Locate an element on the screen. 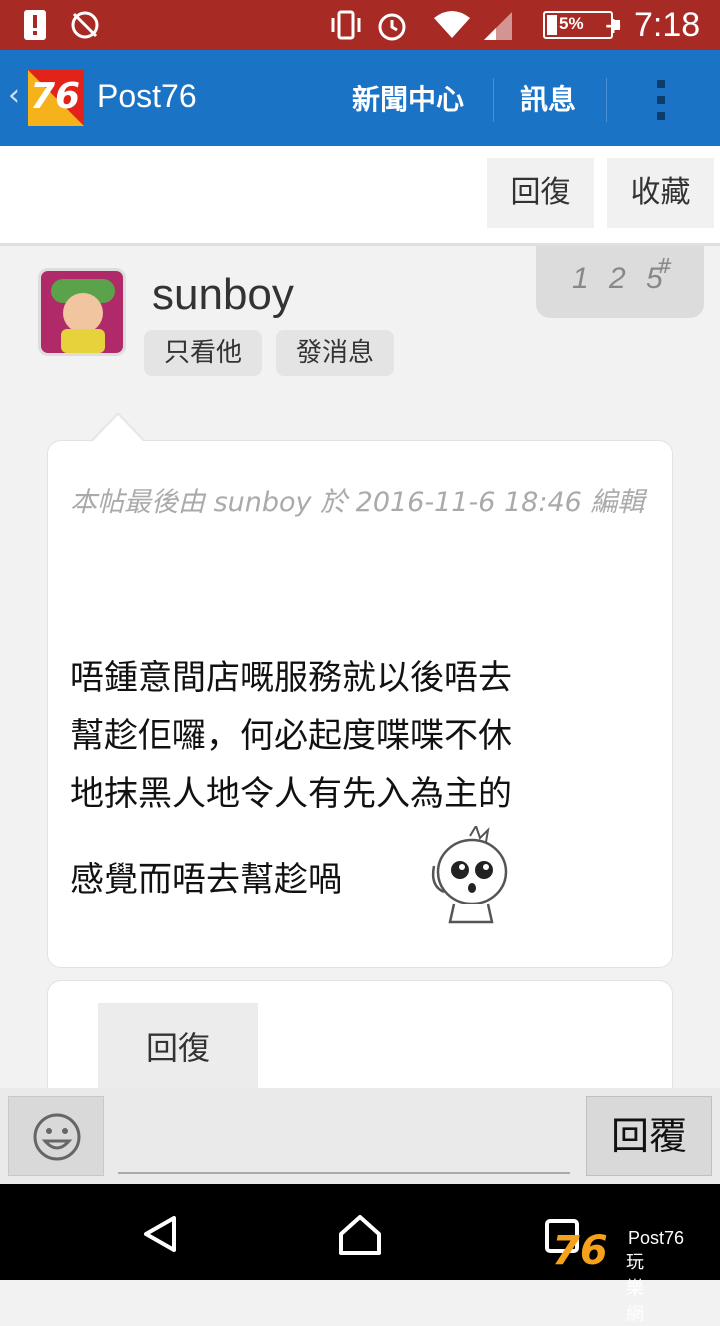 The width and height of the screenshot is (720, 1326). status-bar: 5% + 7:18 is located at coordinates (360, 25).